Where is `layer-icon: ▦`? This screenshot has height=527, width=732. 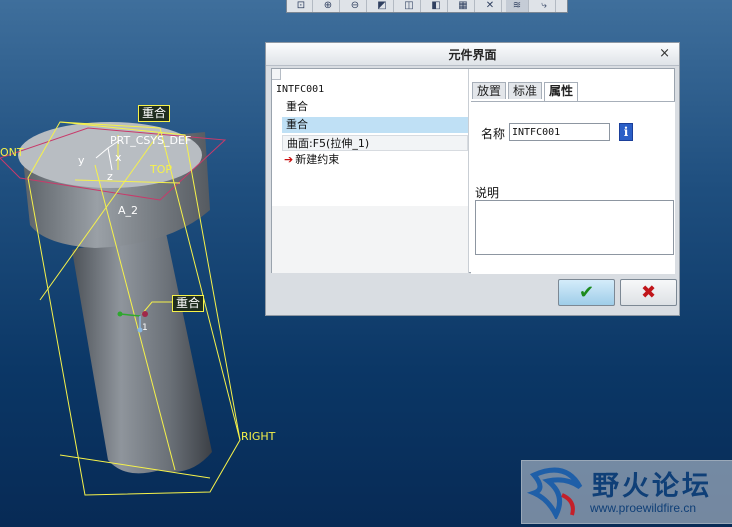 layer-icon: ▦ is located at coordinates (463, 6).